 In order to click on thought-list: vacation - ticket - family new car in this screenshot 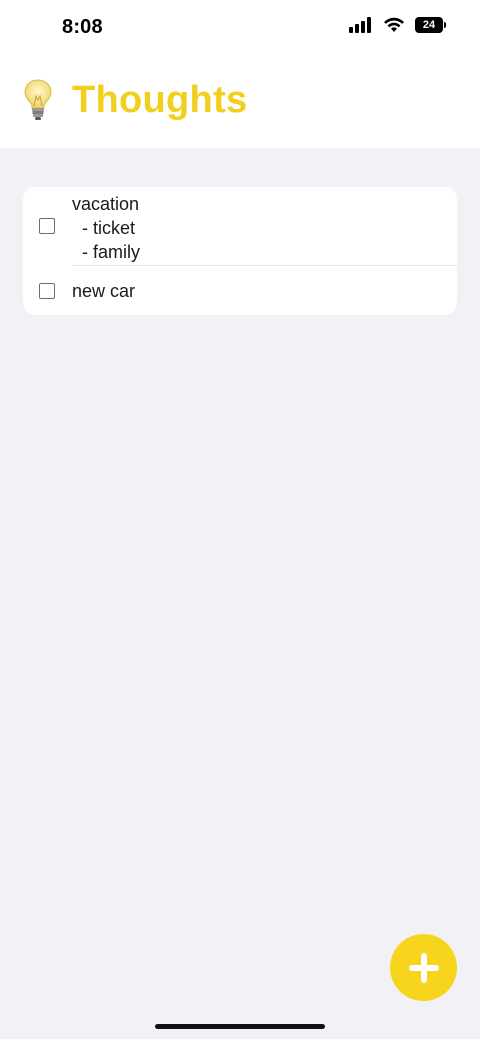, I will do `click(240, 251)`.